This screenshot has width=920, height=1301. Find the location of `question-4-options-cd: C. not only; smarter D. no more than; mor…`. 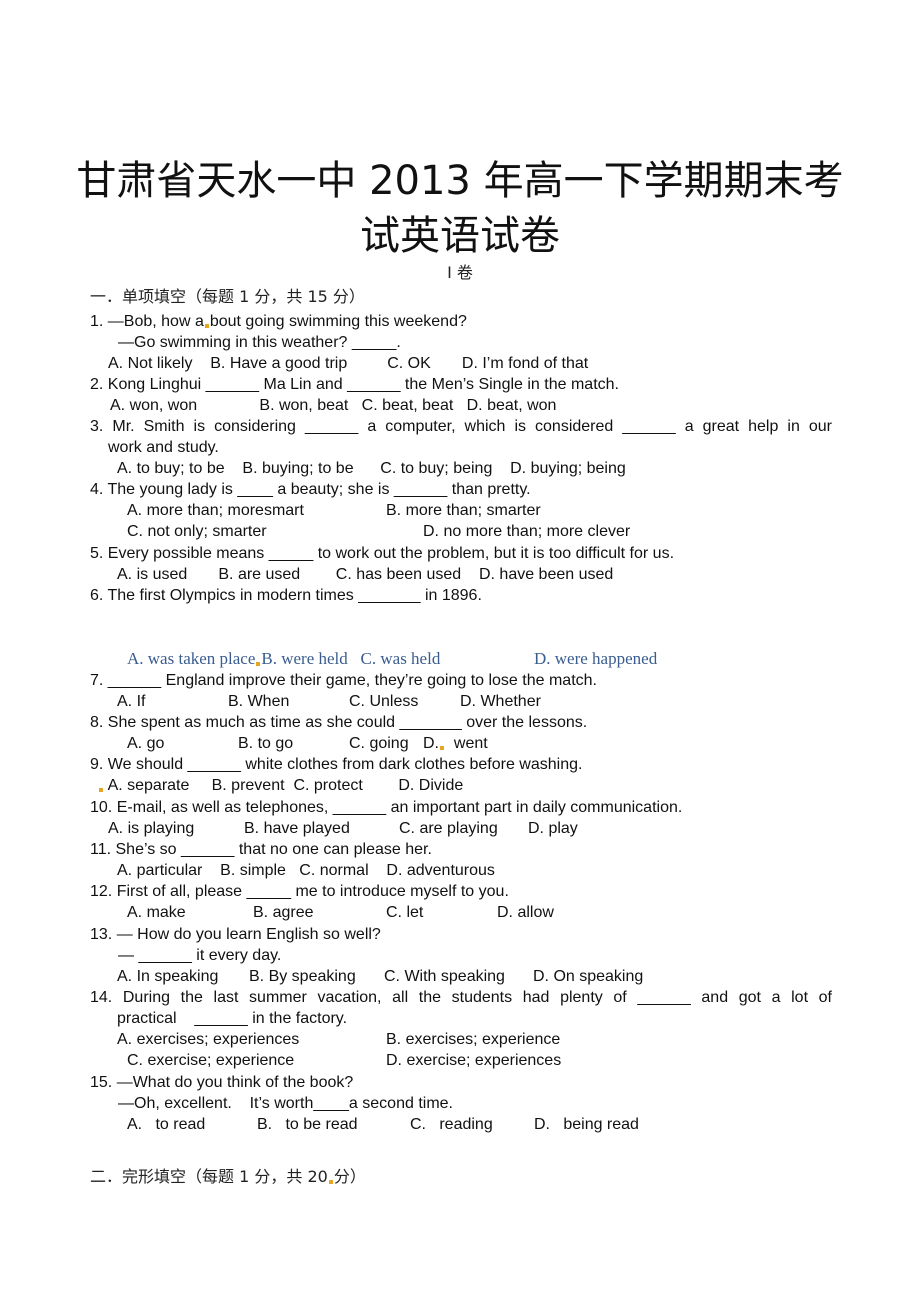

question-4-options-cd: C. not only; smarter D. no more than; mor… is located at coordinates (378, 532).